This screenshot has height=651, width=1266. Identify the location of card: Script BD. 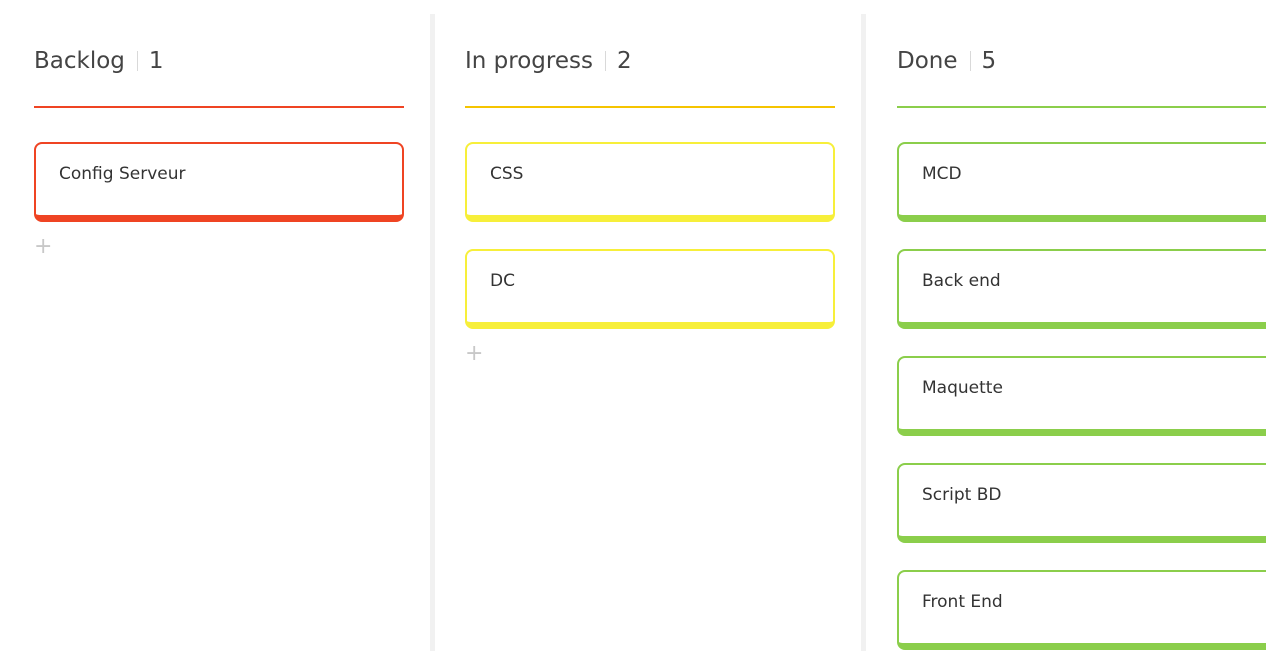
(1081, 503).